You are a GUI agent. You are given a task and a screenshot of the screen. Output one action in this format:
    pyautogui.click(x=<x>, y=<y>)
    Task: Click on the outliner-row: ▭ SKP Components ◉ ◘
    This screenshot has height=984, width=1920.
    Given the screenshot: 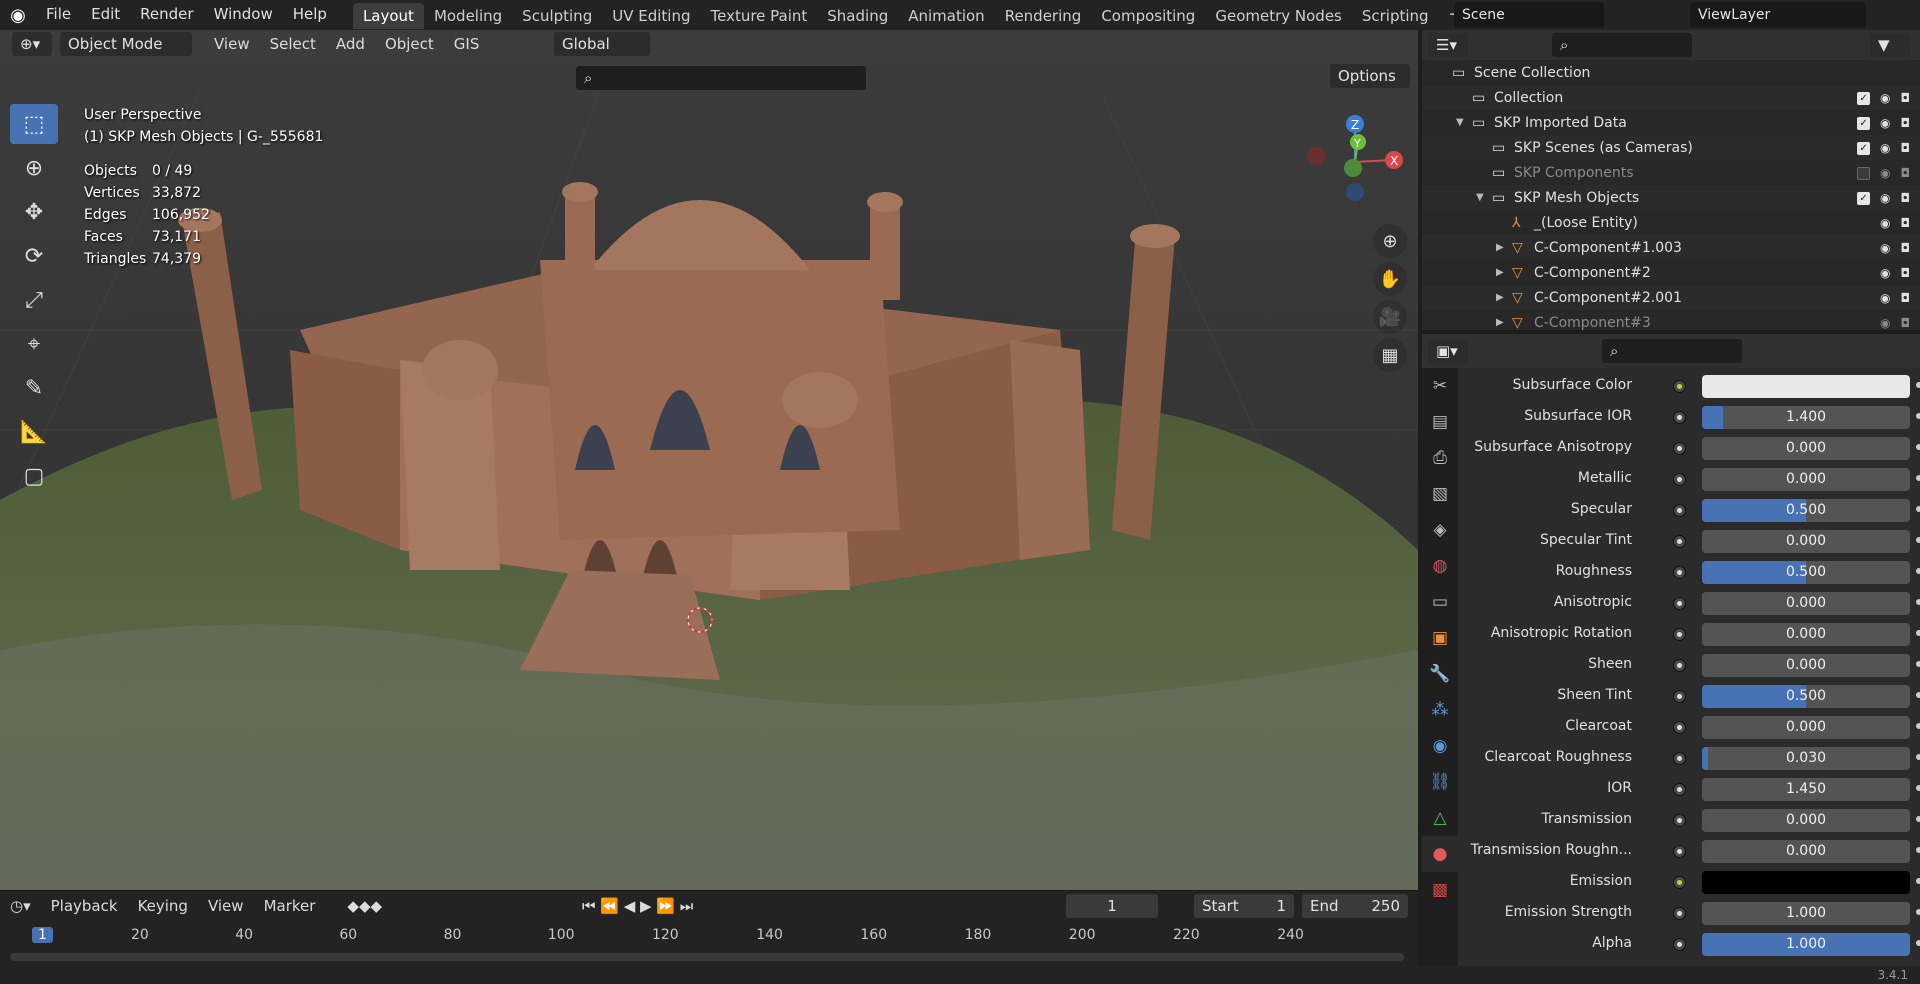 What is the action you would take?
    pyautogui.click(x=1671, y=172)
    